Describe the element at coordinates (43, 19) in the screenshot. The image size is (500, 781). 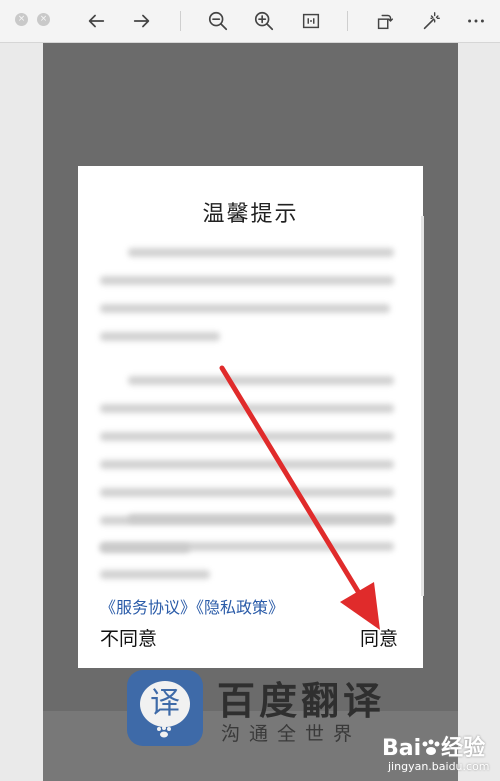
I see `window-minimize-button: ×` at that location.